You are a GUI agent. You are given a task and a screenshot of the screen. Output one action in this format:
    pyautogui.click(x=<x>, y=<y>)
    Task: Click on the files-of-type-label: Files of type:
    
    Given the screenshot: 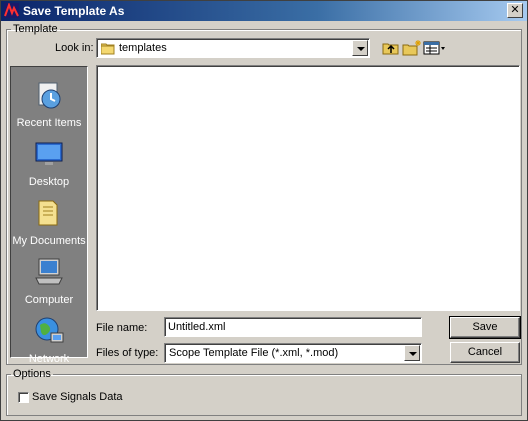 What is the action you would take?
    pyautogui.click(x=127, y=353)
    